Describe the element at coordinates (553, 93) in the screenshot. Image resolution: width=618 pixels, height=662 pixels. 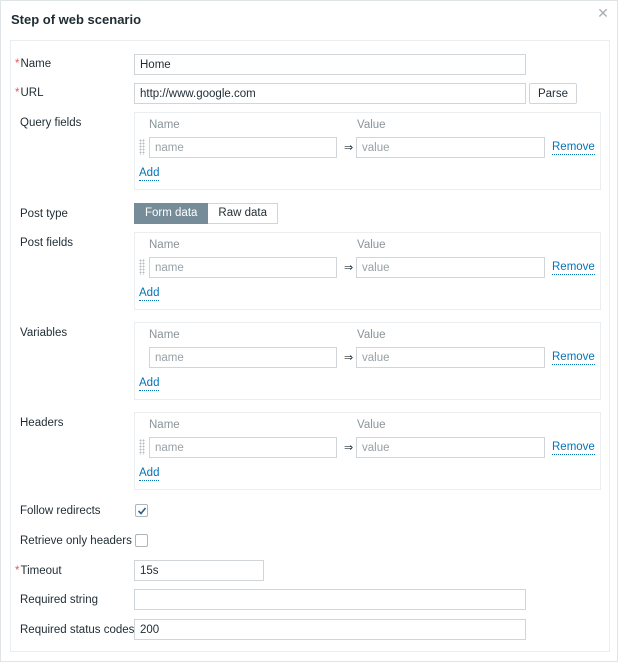
I see `parse-button: Parse` at that location.